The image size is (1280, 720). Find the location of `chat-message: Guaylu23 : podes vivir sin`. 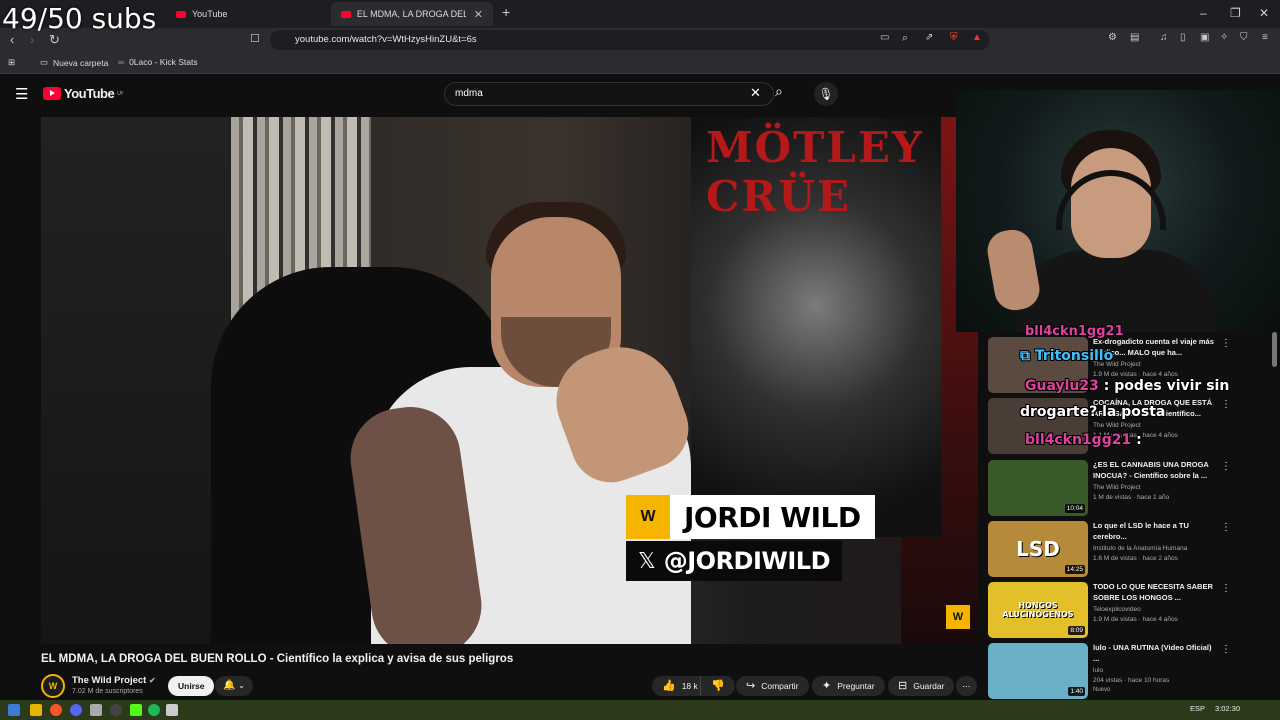

chat-message: Guaylu23 : podes vivir sin is located at coordinates (1127, 386).